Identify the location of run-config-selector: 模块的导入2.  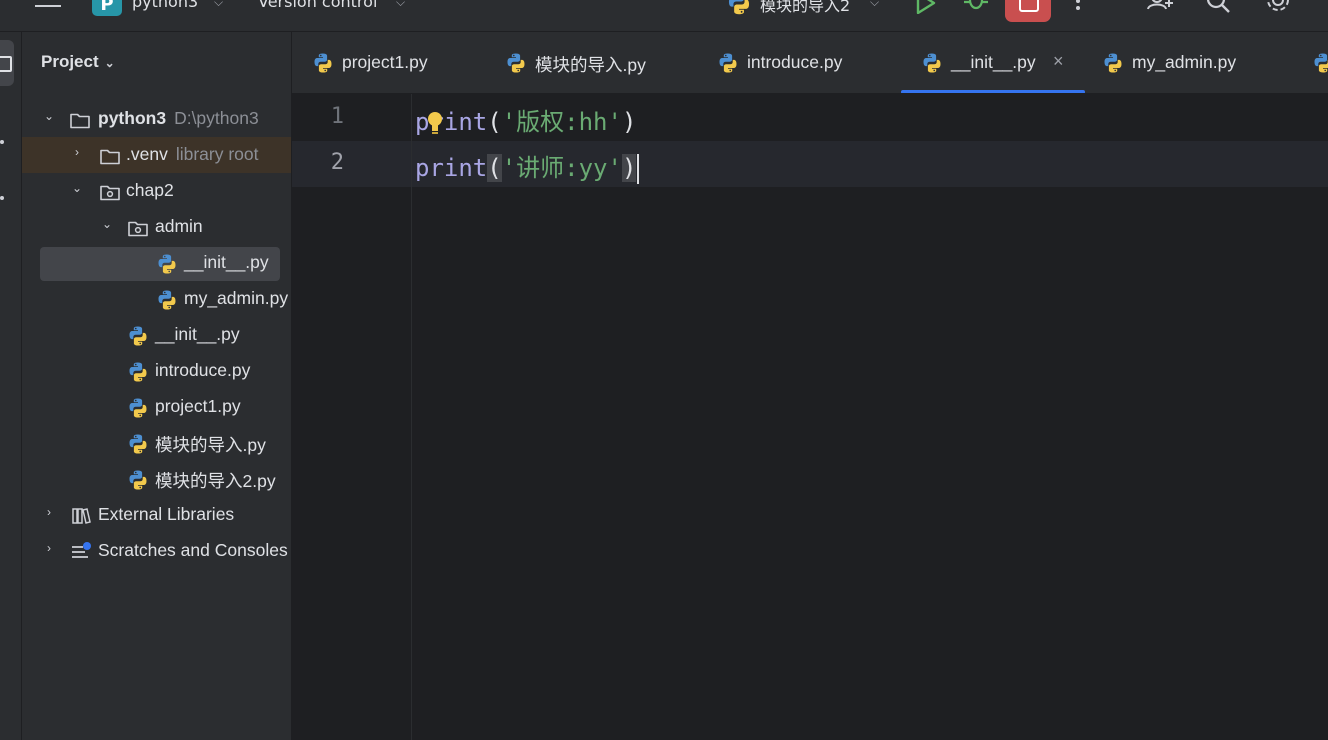
(805, 8).